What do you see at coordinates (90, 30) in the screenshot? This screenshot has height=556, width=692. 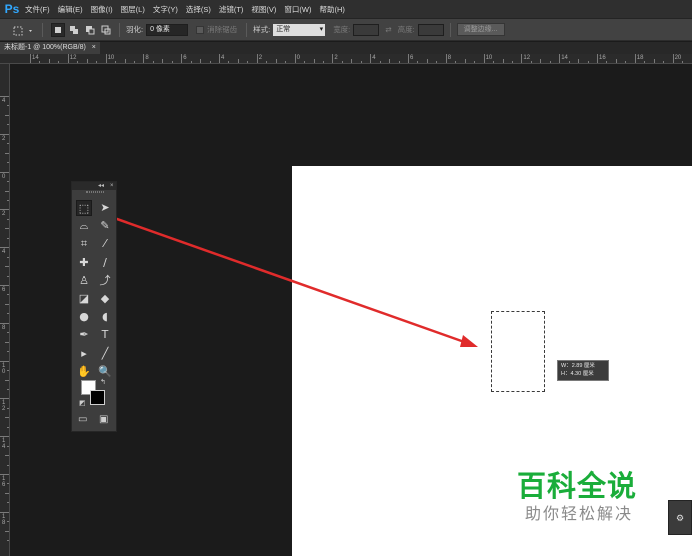 I see `subtract-from-selection-button` at bounding box center [90, 30].